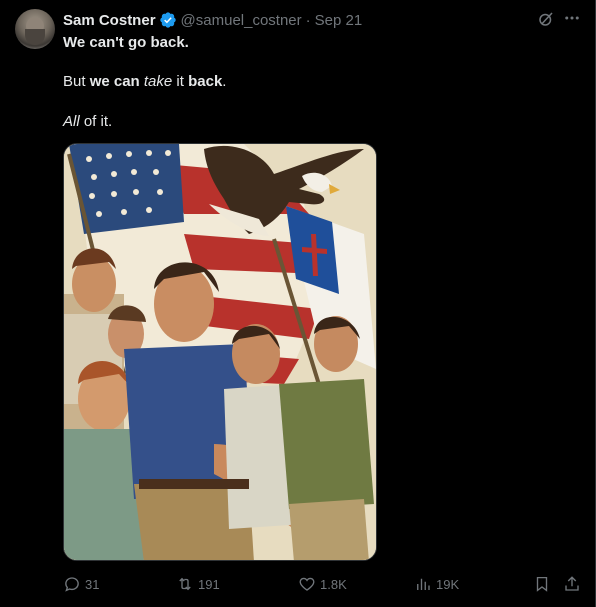  I want to click on post-text-line-2: But we can take it back., so click(144, 82).